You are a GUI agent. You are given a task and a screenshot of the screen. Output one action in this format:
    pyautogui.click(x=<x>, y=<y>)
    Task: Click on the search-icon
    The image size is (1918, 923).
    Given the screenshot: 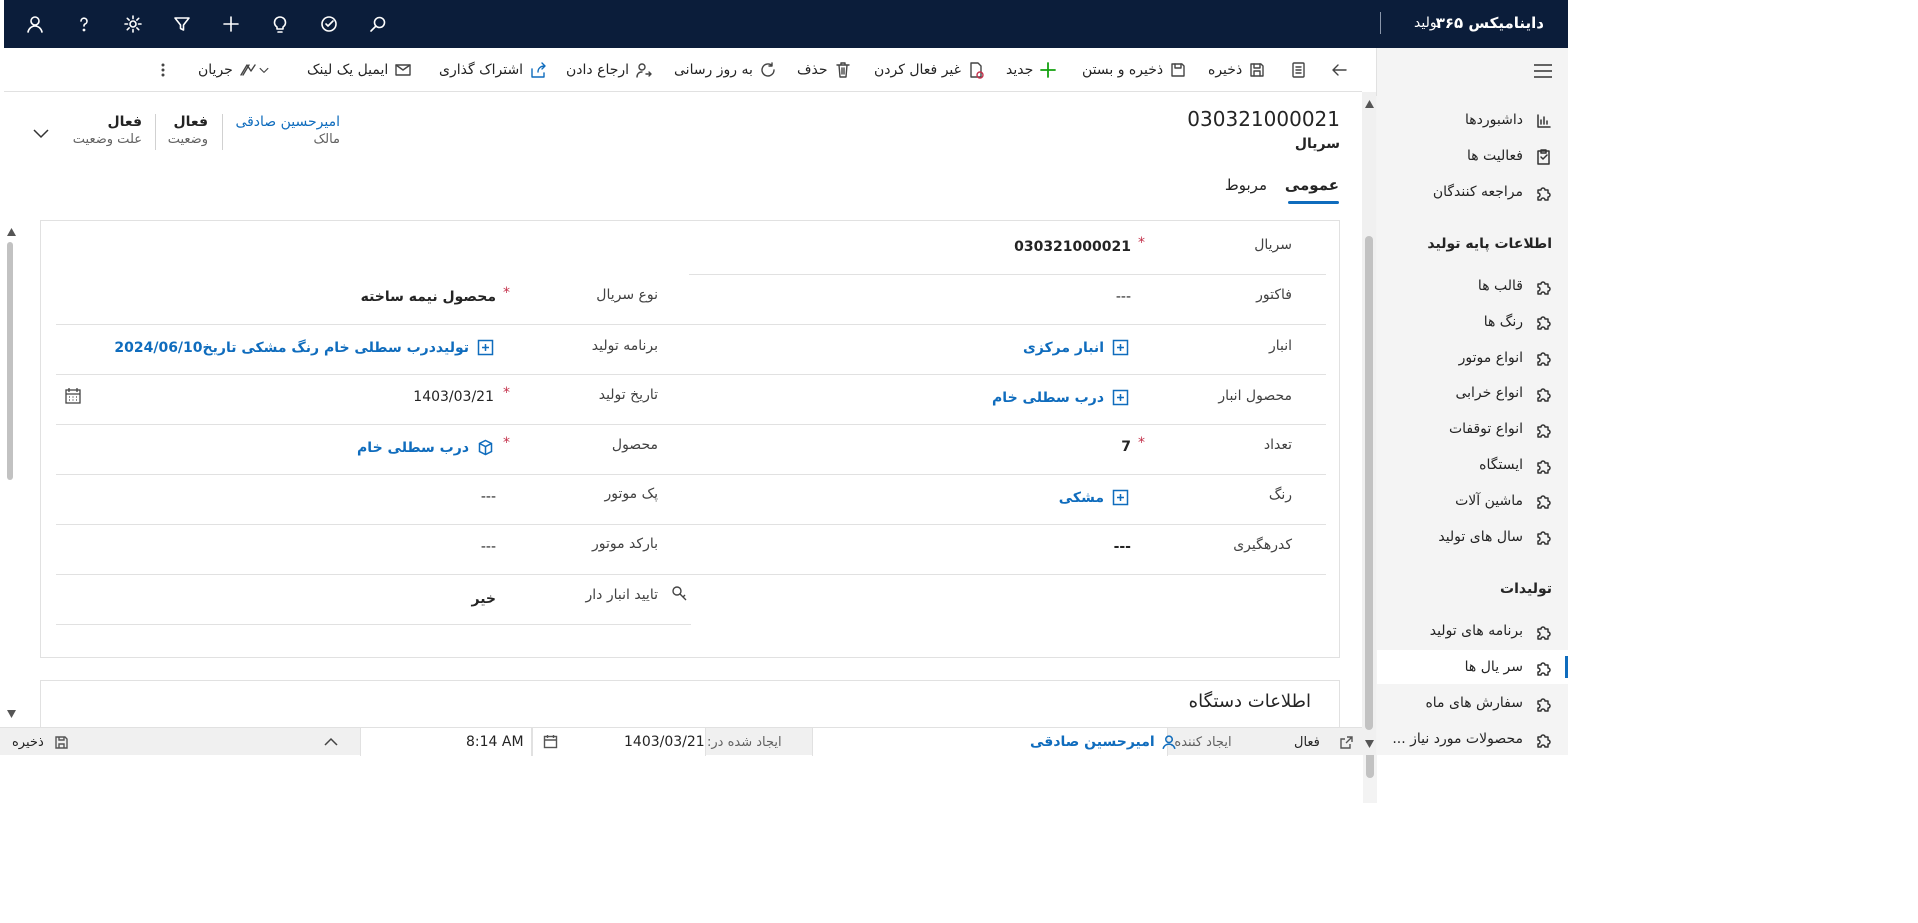 What is the action you would take?
    pyautogui.click(x=377, y=24)
    